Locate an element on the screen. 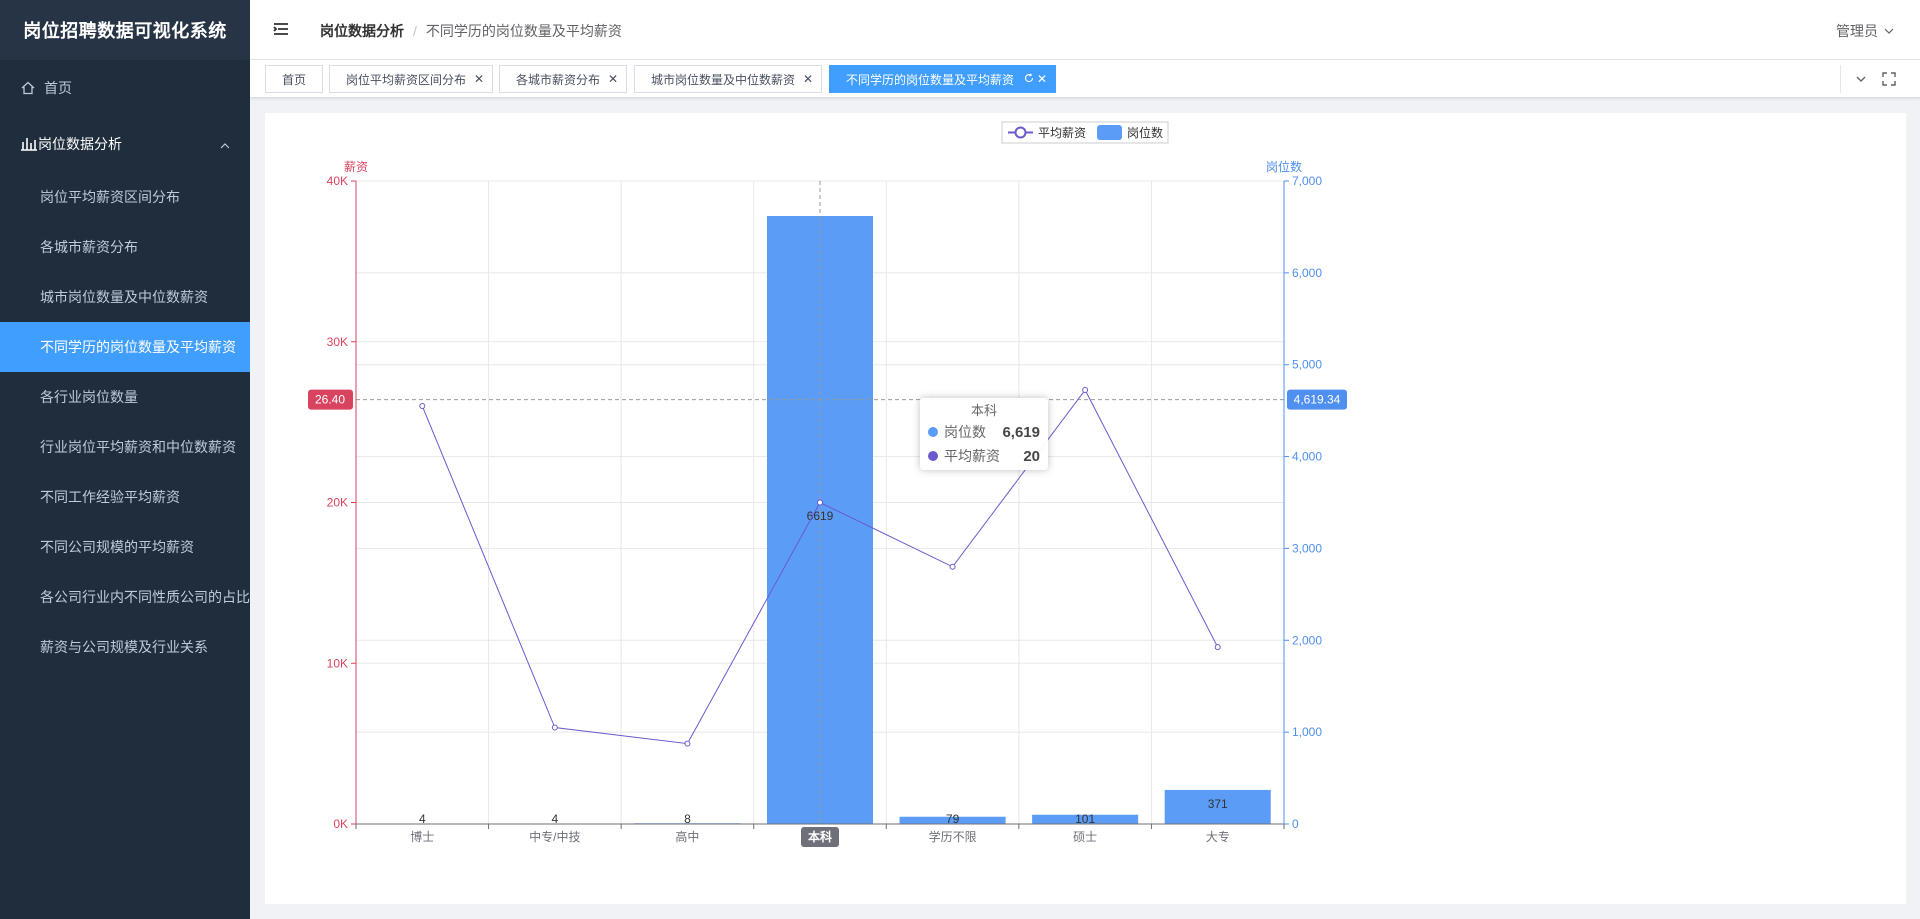  sidebar-item-salary-range: 岗位平均薪资区间分布 is located at coordinates (125, 197).